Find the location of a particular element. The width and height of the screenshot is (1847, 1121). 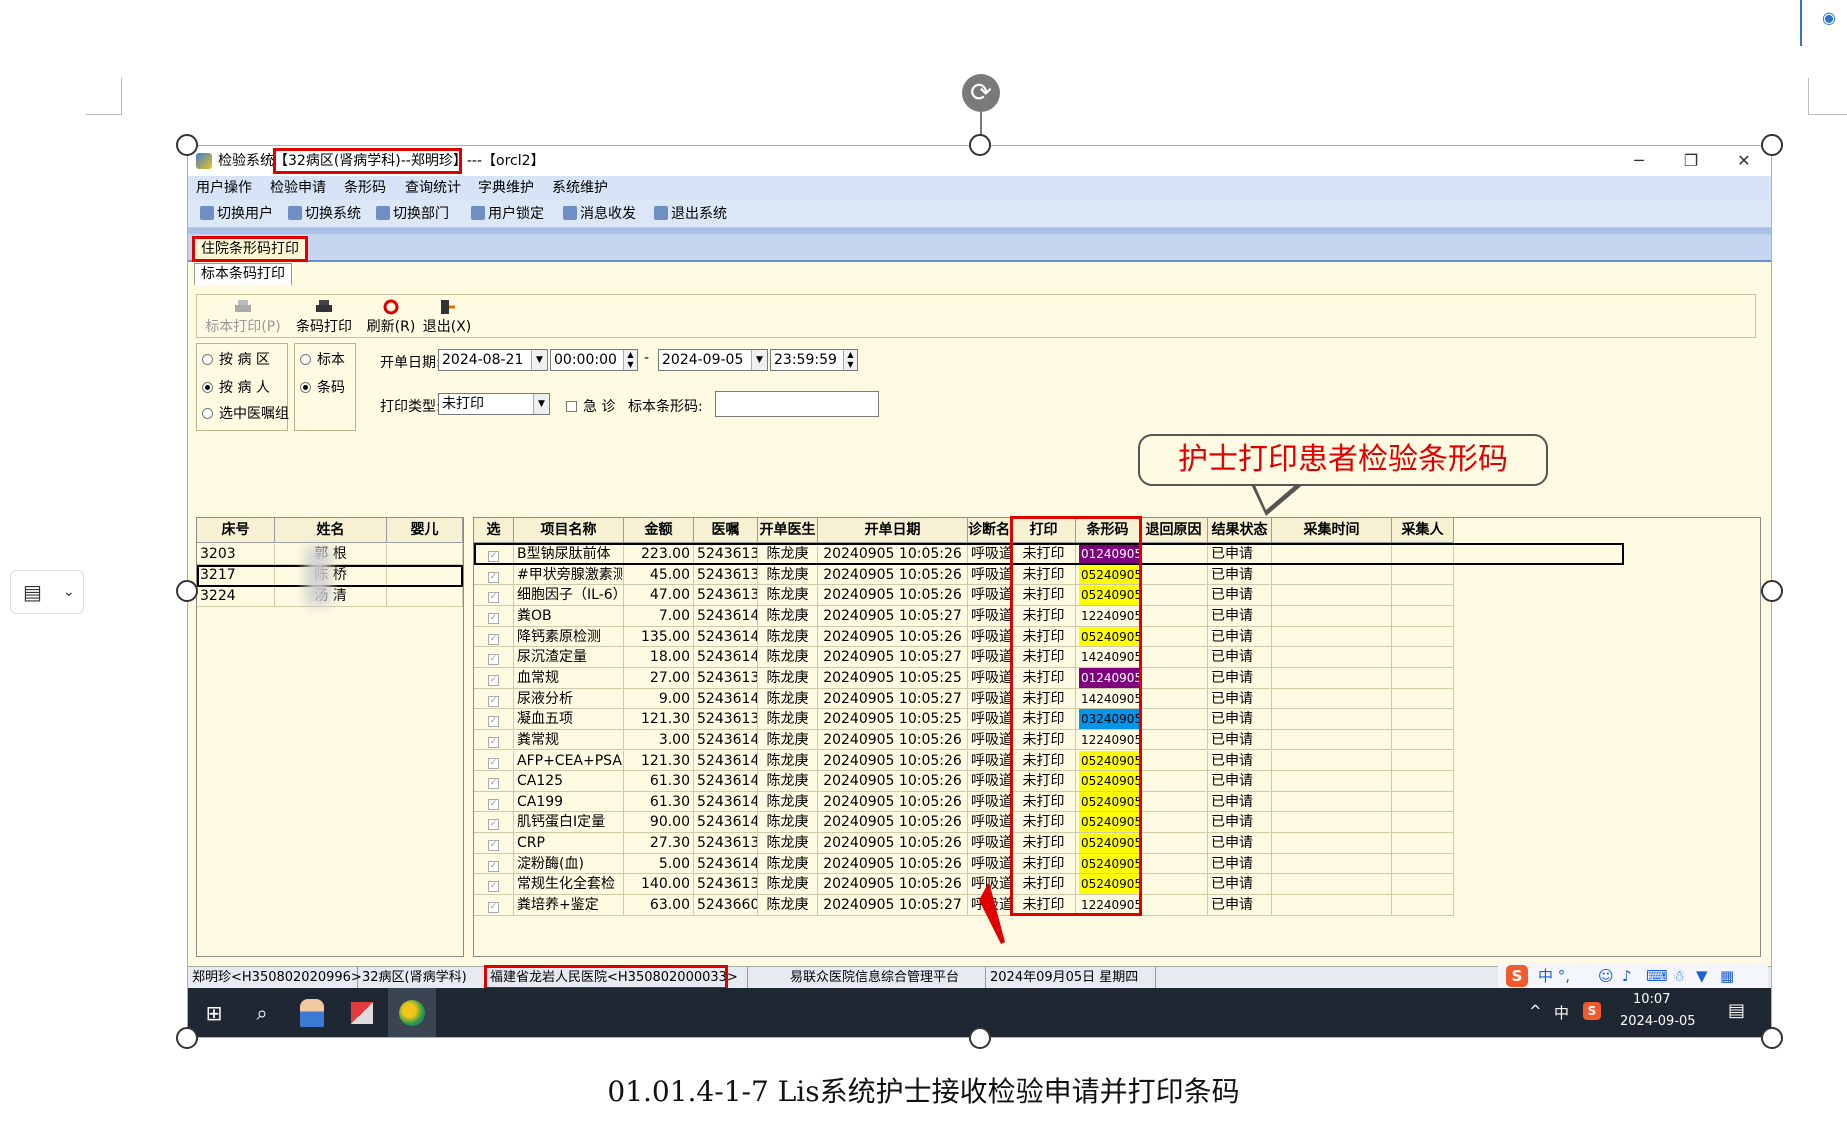

clock-time: 10:07 is located at coordinates (1651, 999).